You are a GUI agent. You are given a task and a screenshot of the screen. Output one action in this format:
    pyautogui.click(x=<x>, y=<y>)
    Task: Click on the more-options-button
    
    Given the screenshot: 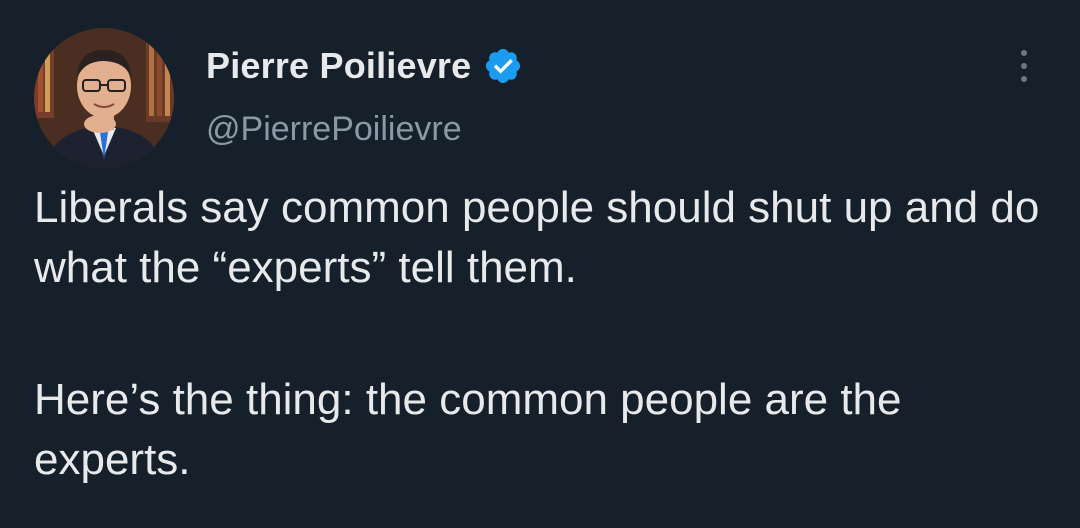 What is the action you would take?
    pyautogui.click(x=1024, y=66)
    